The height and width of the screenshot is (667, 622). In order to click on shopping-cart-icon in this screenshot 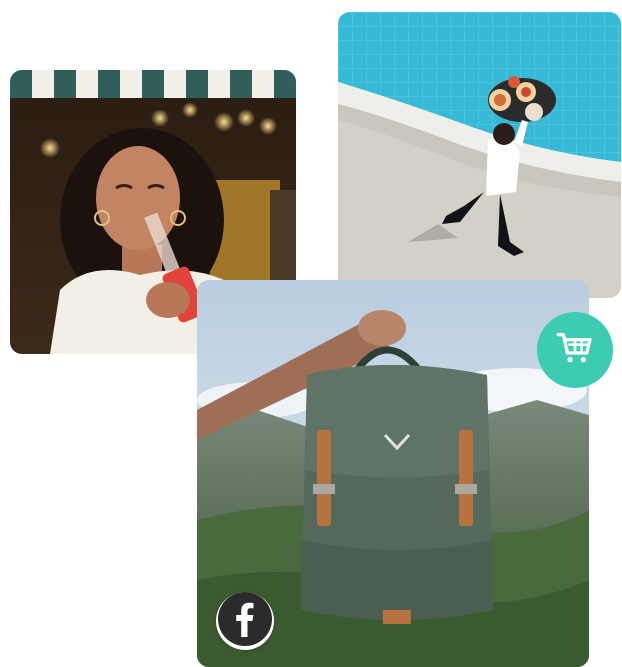, I will do `click(575, 350)`.